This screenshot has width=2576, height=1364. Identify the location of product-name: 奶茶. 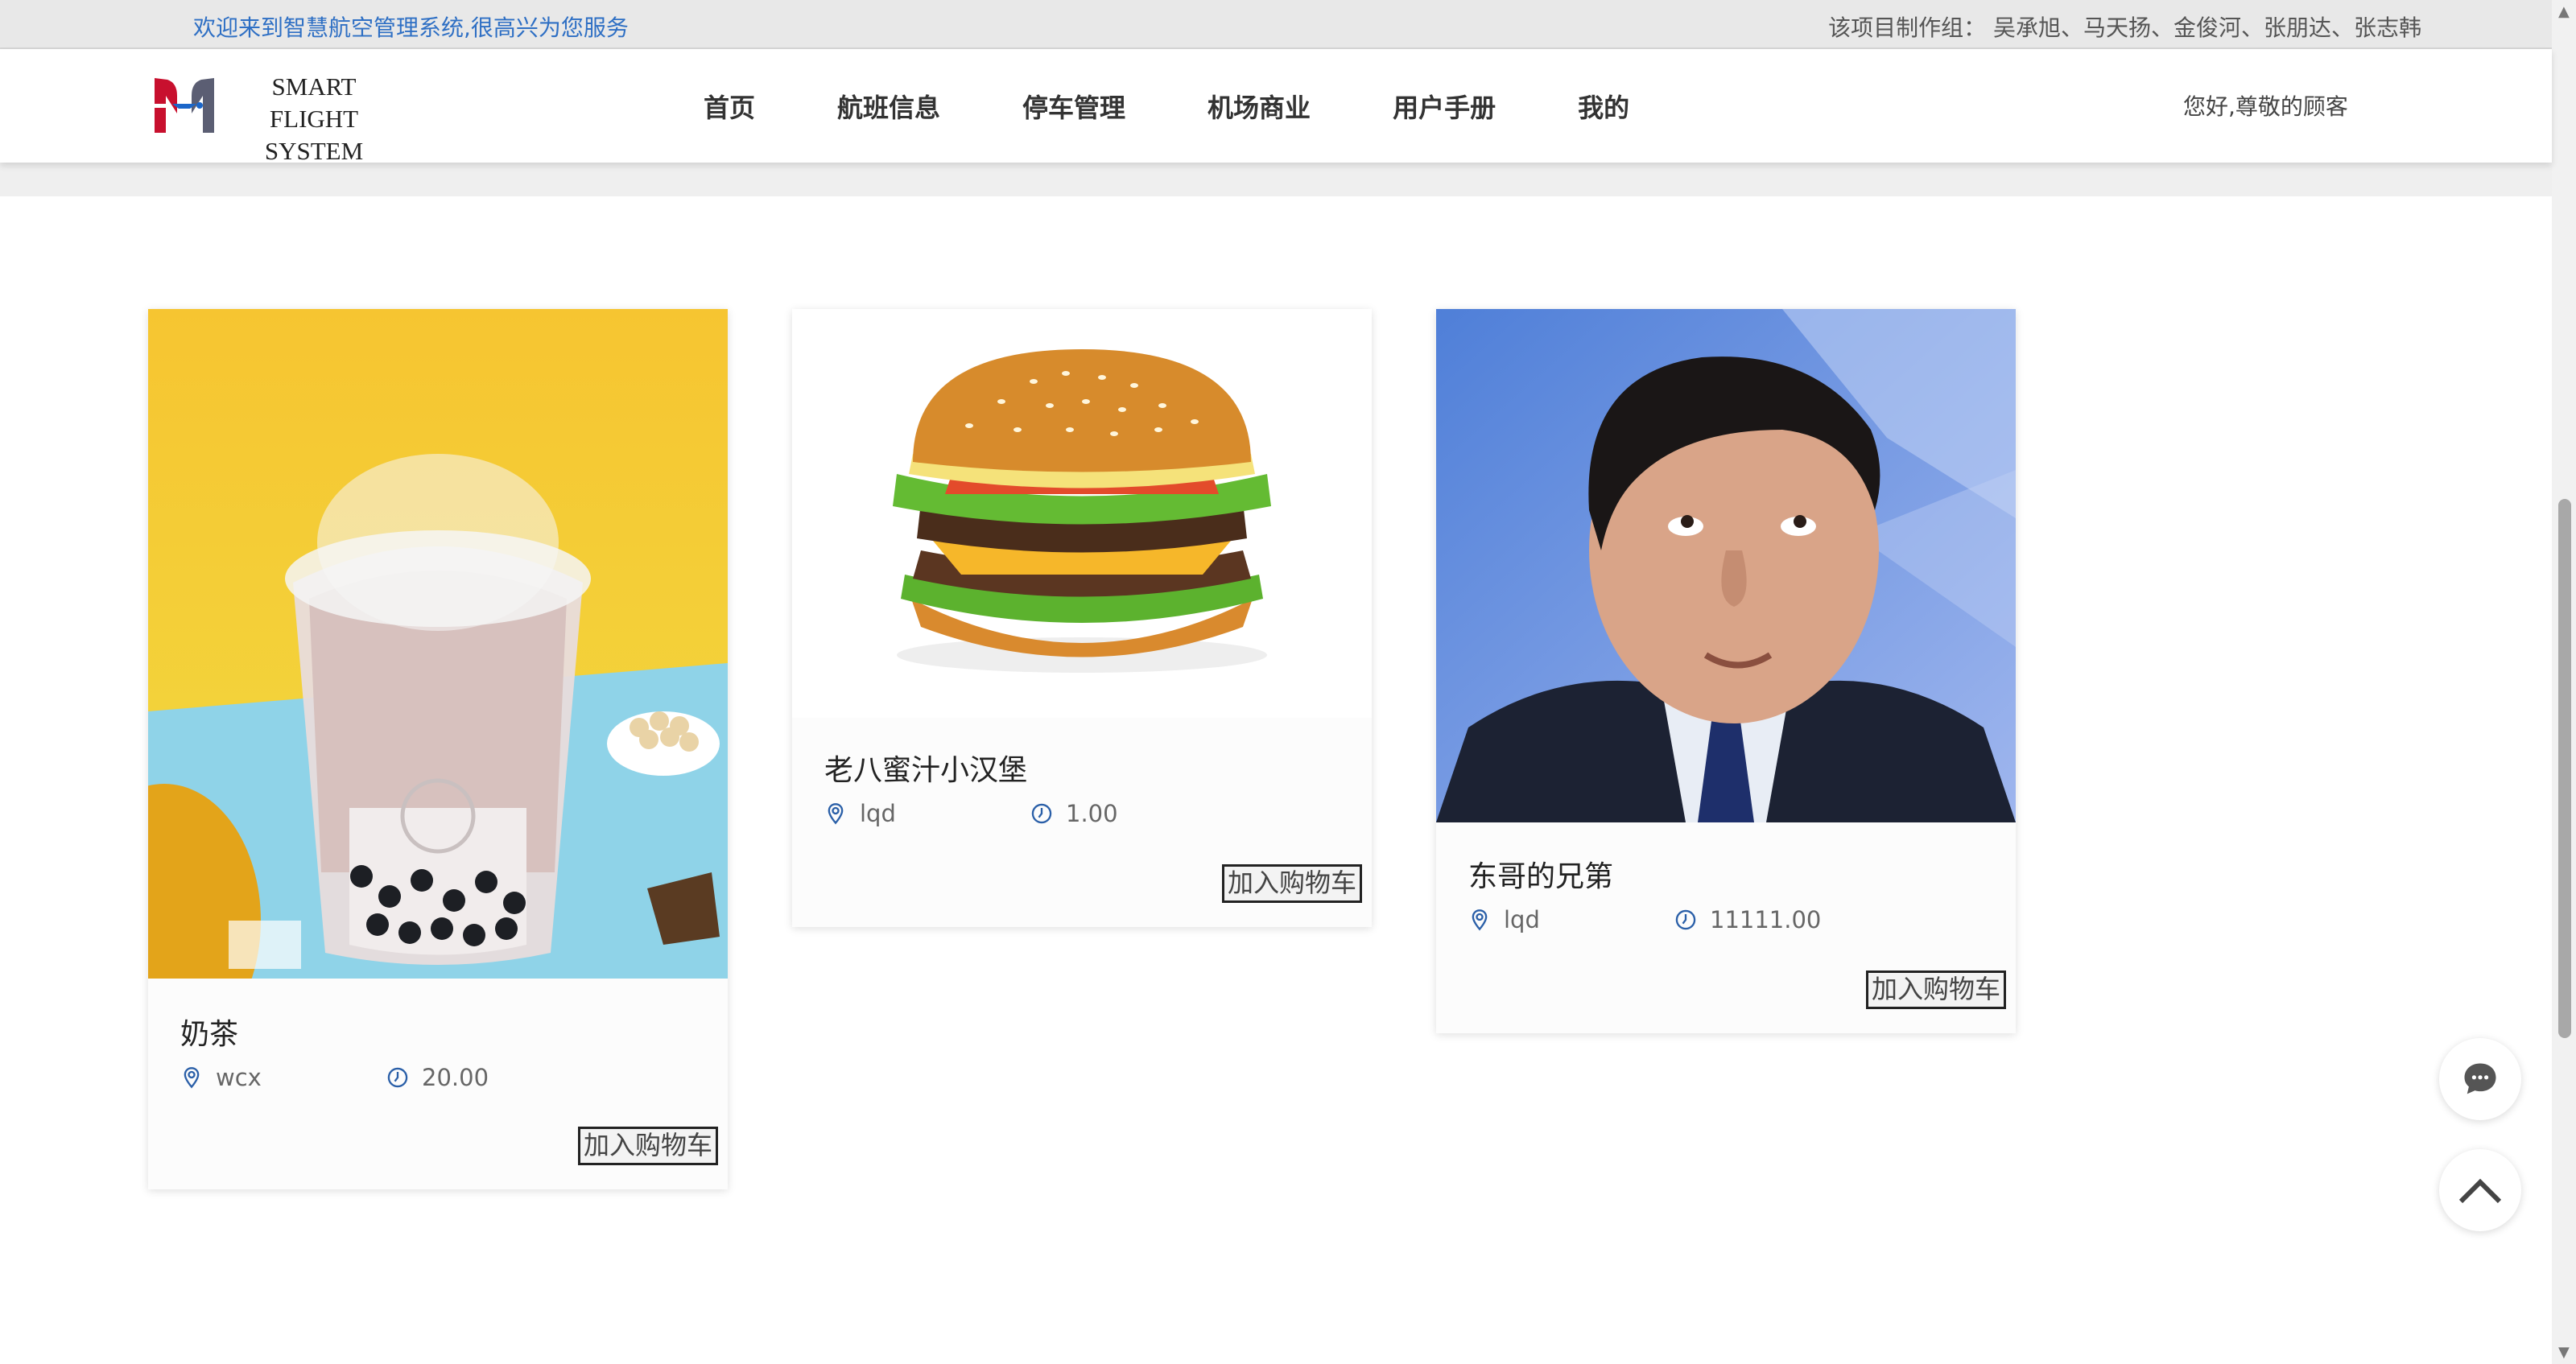
(209, 1032).